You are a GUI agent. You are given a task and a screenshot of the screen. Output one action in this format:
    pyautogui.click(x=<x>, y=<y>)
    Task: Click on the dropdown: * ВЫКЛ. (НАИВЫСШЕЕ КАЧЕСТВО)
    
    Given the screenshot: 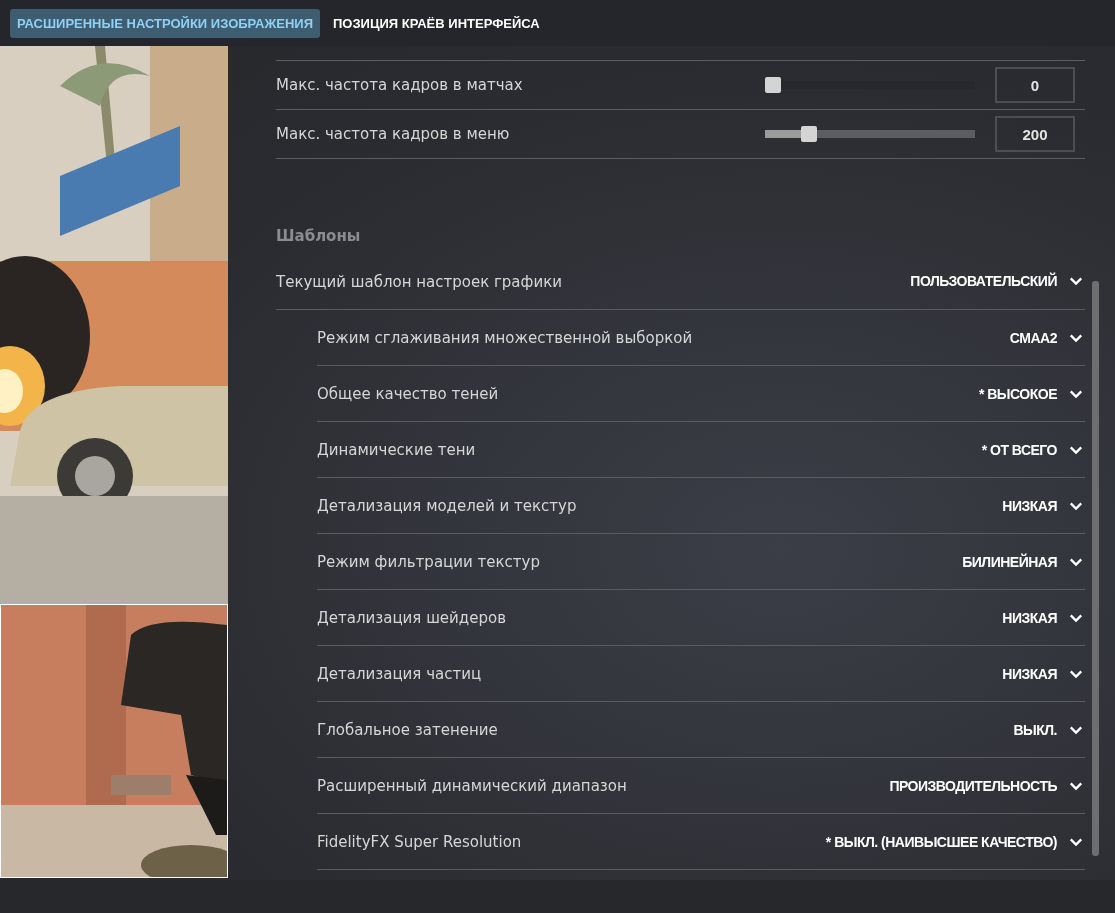 What is the action you would take?
    pyautogui.click(x=954, y=841)
    